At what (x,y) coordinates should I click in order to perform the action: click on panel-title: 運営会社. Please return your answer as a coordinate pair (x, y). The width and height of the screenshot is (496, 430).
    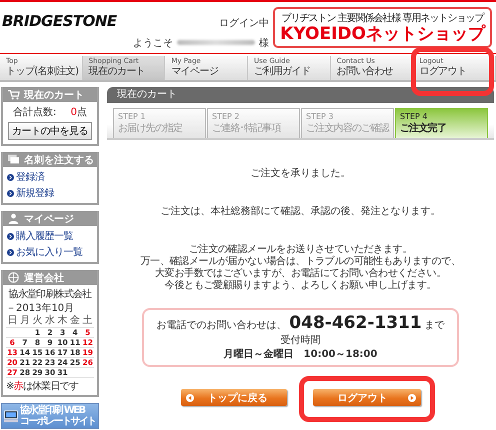
    Looking at the image, I should click on (44, 278).